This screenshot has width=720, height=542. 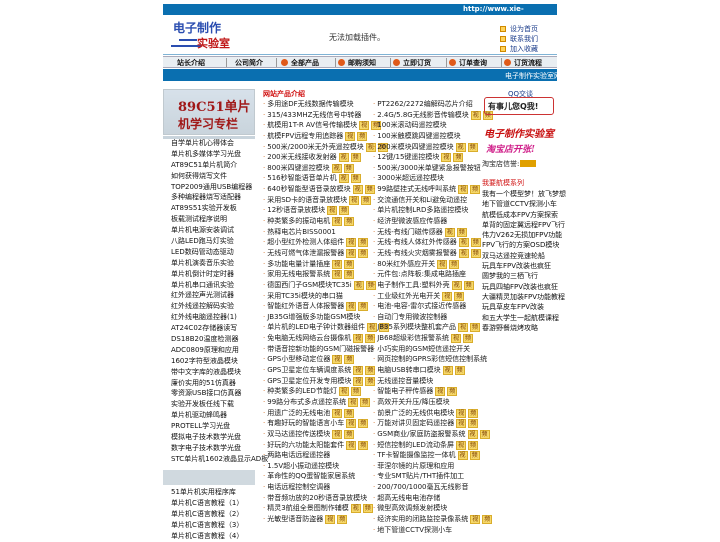 I want to click on aircraft-article-link: 圆梦我的三栖飞行, so click(x=524, y=276).